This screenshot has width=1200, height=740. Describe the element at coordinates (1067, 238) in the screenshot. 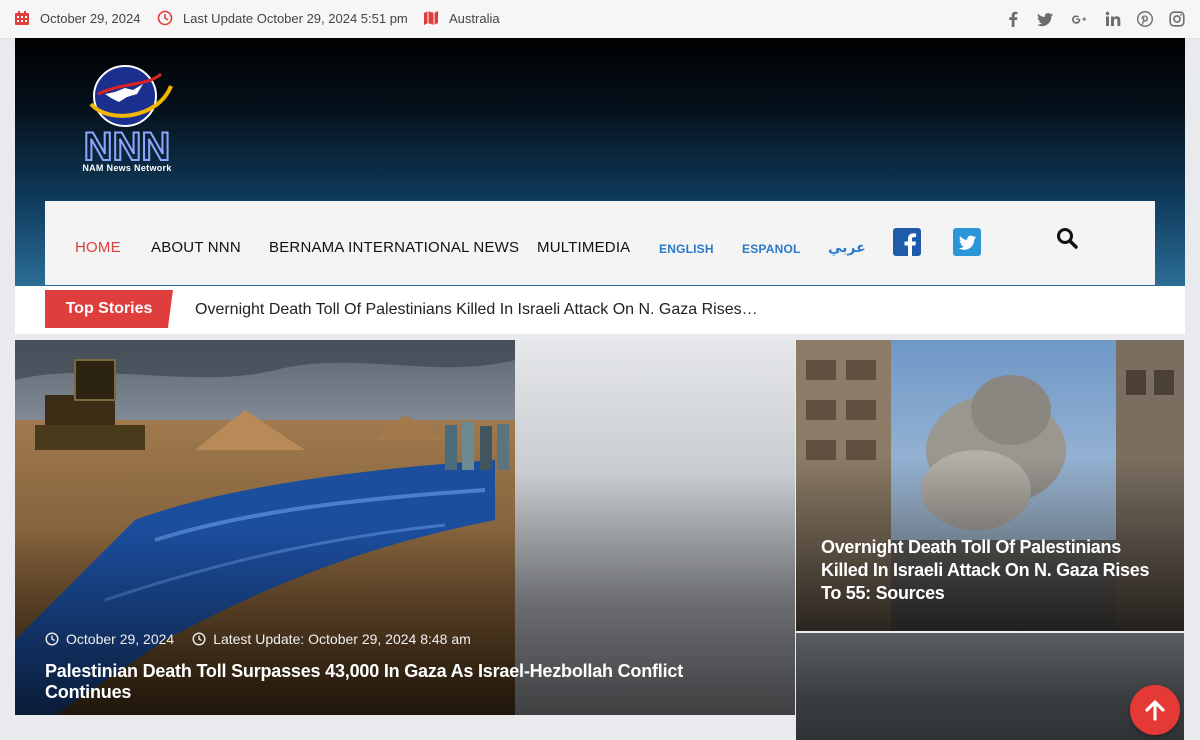

I see `search-icon` at that location.